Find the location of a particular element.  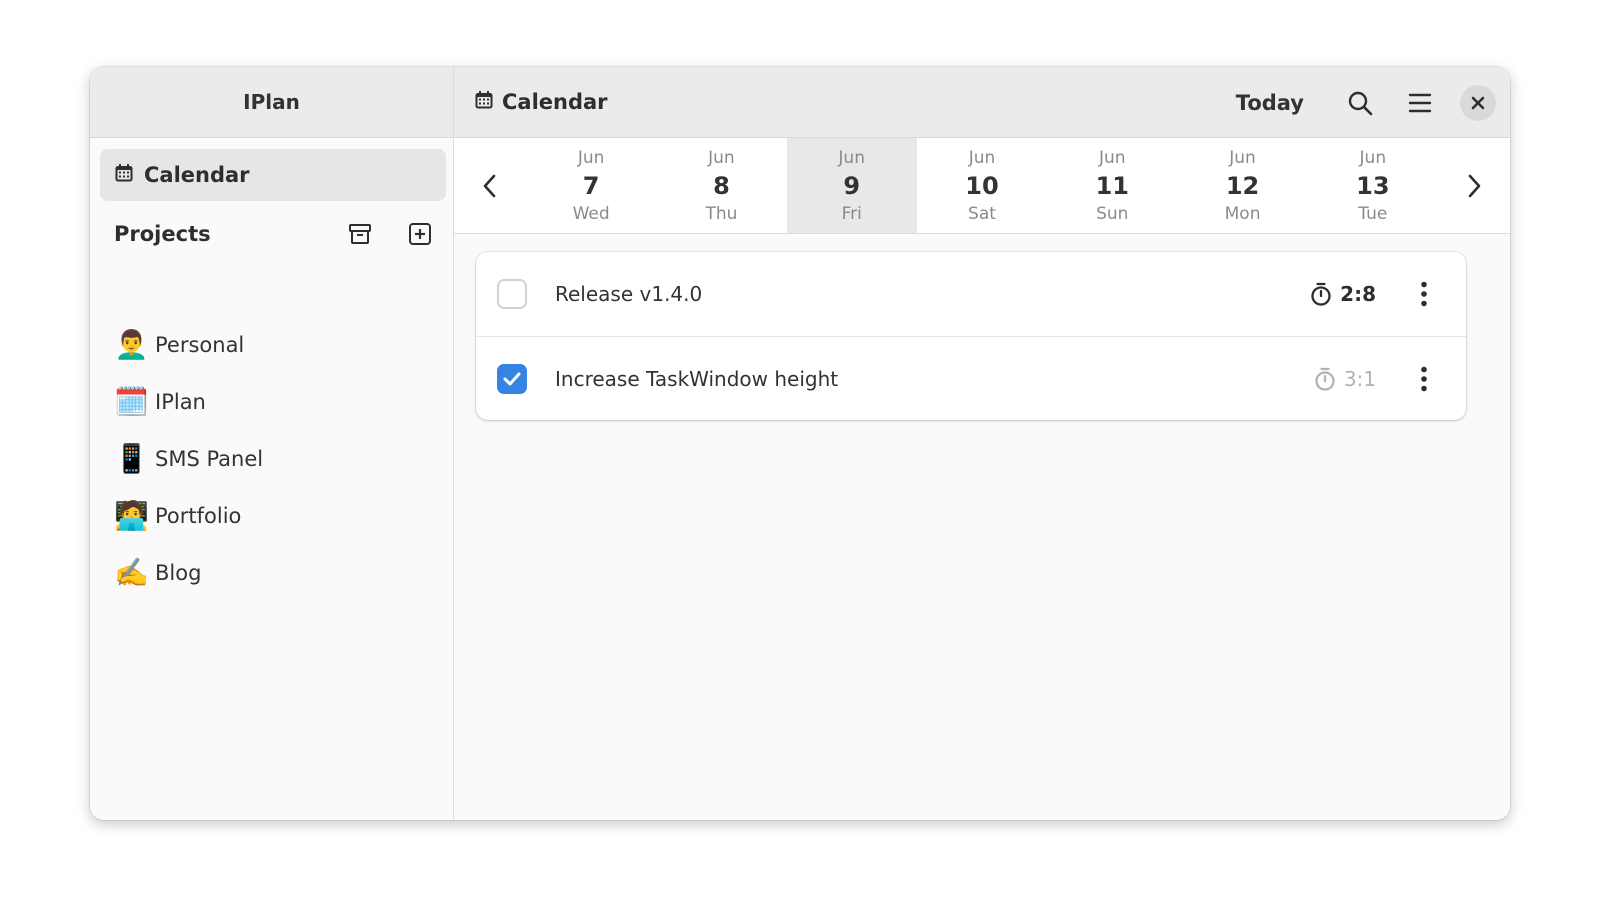

add-project-button is located at coordinates (420, 234).